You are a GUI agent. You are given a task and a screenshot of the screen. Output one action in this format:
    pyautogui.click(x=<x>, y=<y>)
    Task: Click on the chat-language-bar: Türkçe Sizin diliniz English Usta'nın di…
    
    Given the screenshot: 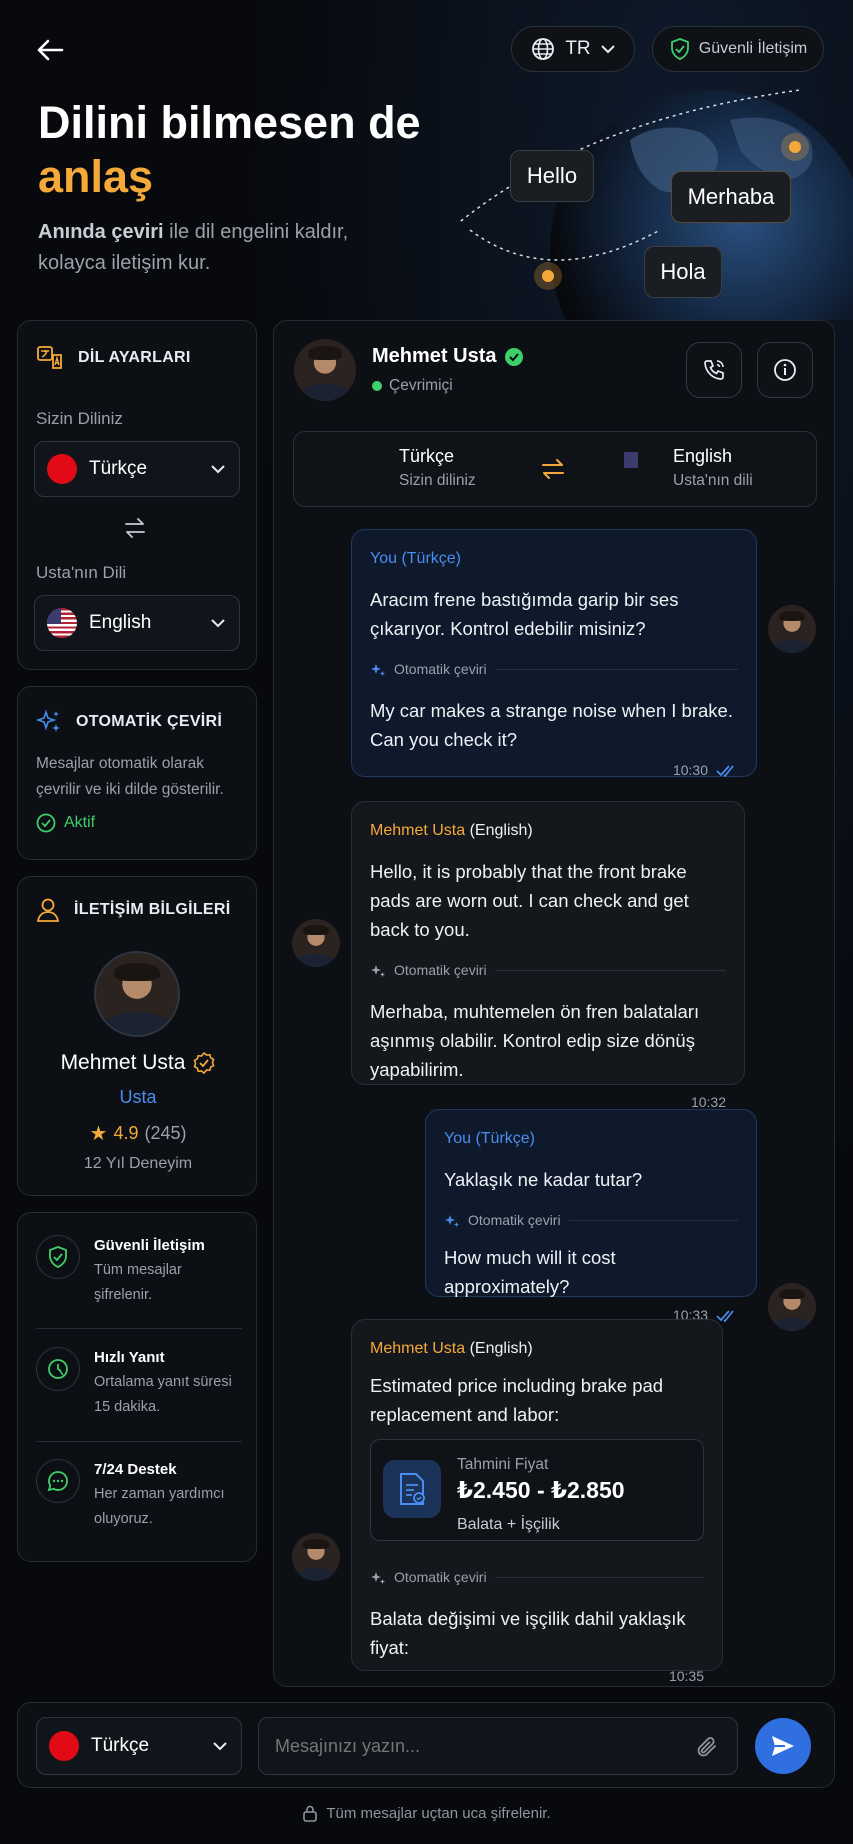 What is the action you would take?
    pyautogui.click(x=555, y=469)
    